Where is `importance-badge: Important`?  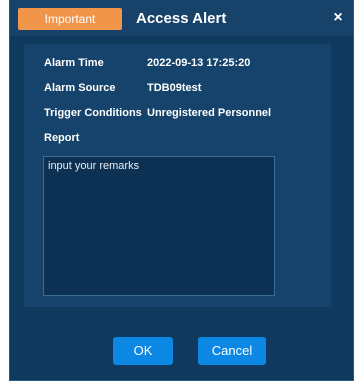
importance-badge: Important is located at coordinates (70, 19).